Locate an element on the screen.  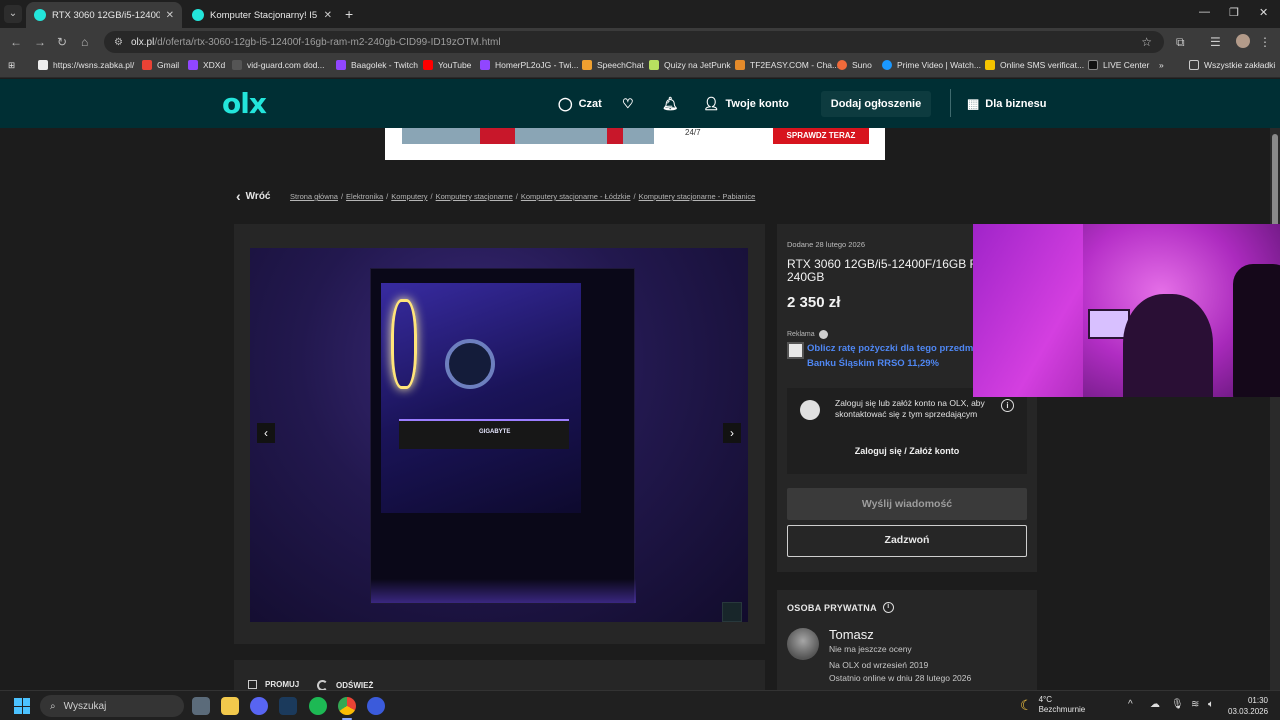
info-dot-icon is located at coordinates (823, 334).